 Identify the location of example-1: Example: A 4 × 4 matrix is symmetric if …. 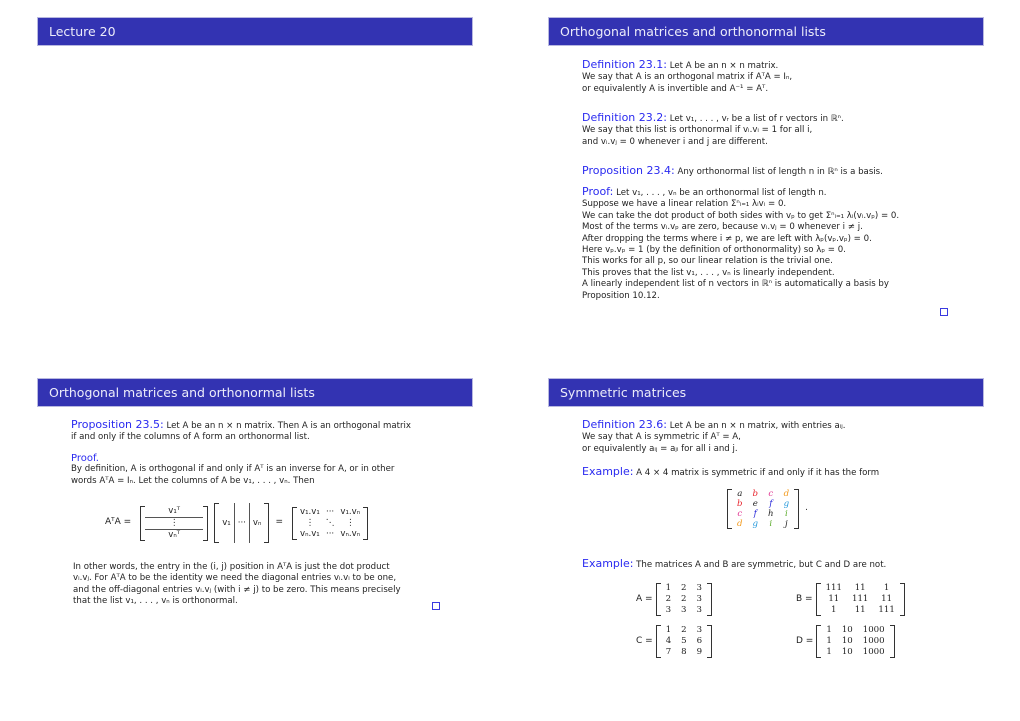
(730, 472).